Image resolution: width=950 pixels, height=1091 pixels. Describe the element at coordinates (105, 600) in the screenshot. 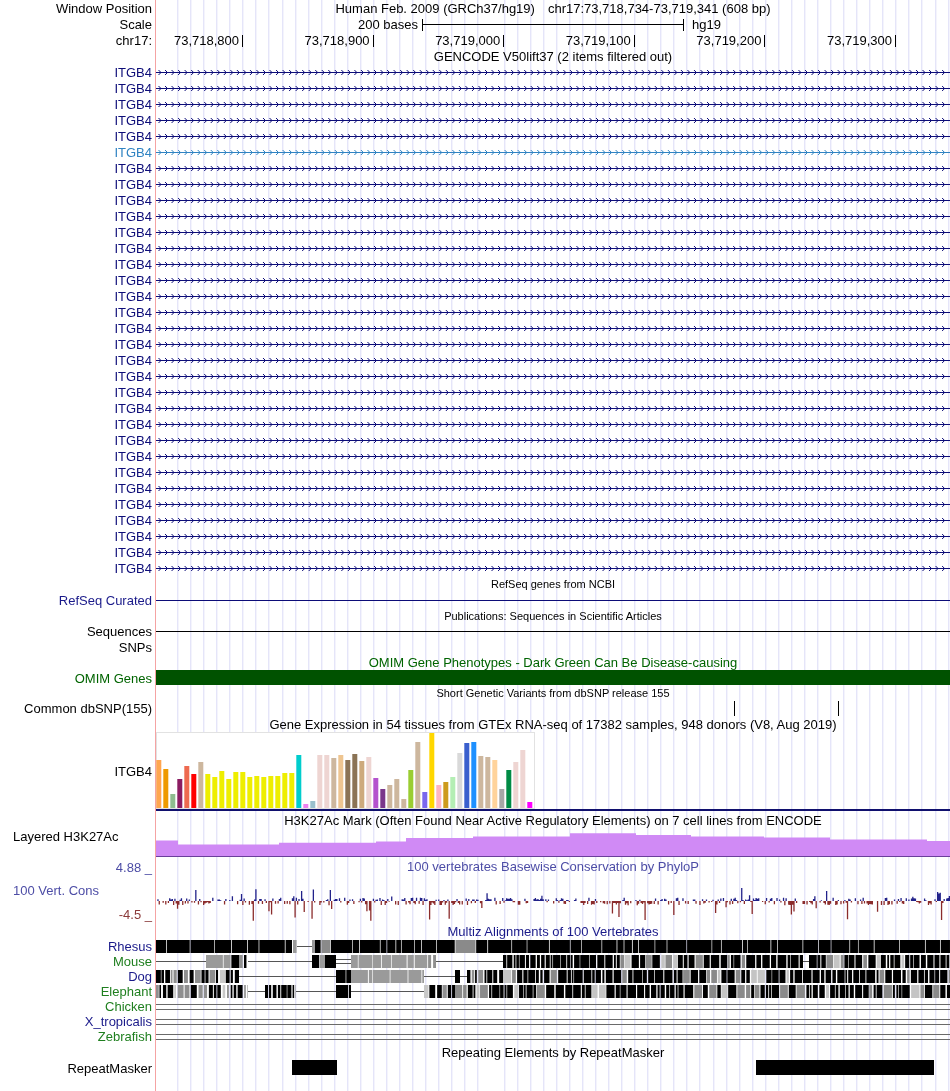

I see `track-label: RefSeq Curated` at that location.